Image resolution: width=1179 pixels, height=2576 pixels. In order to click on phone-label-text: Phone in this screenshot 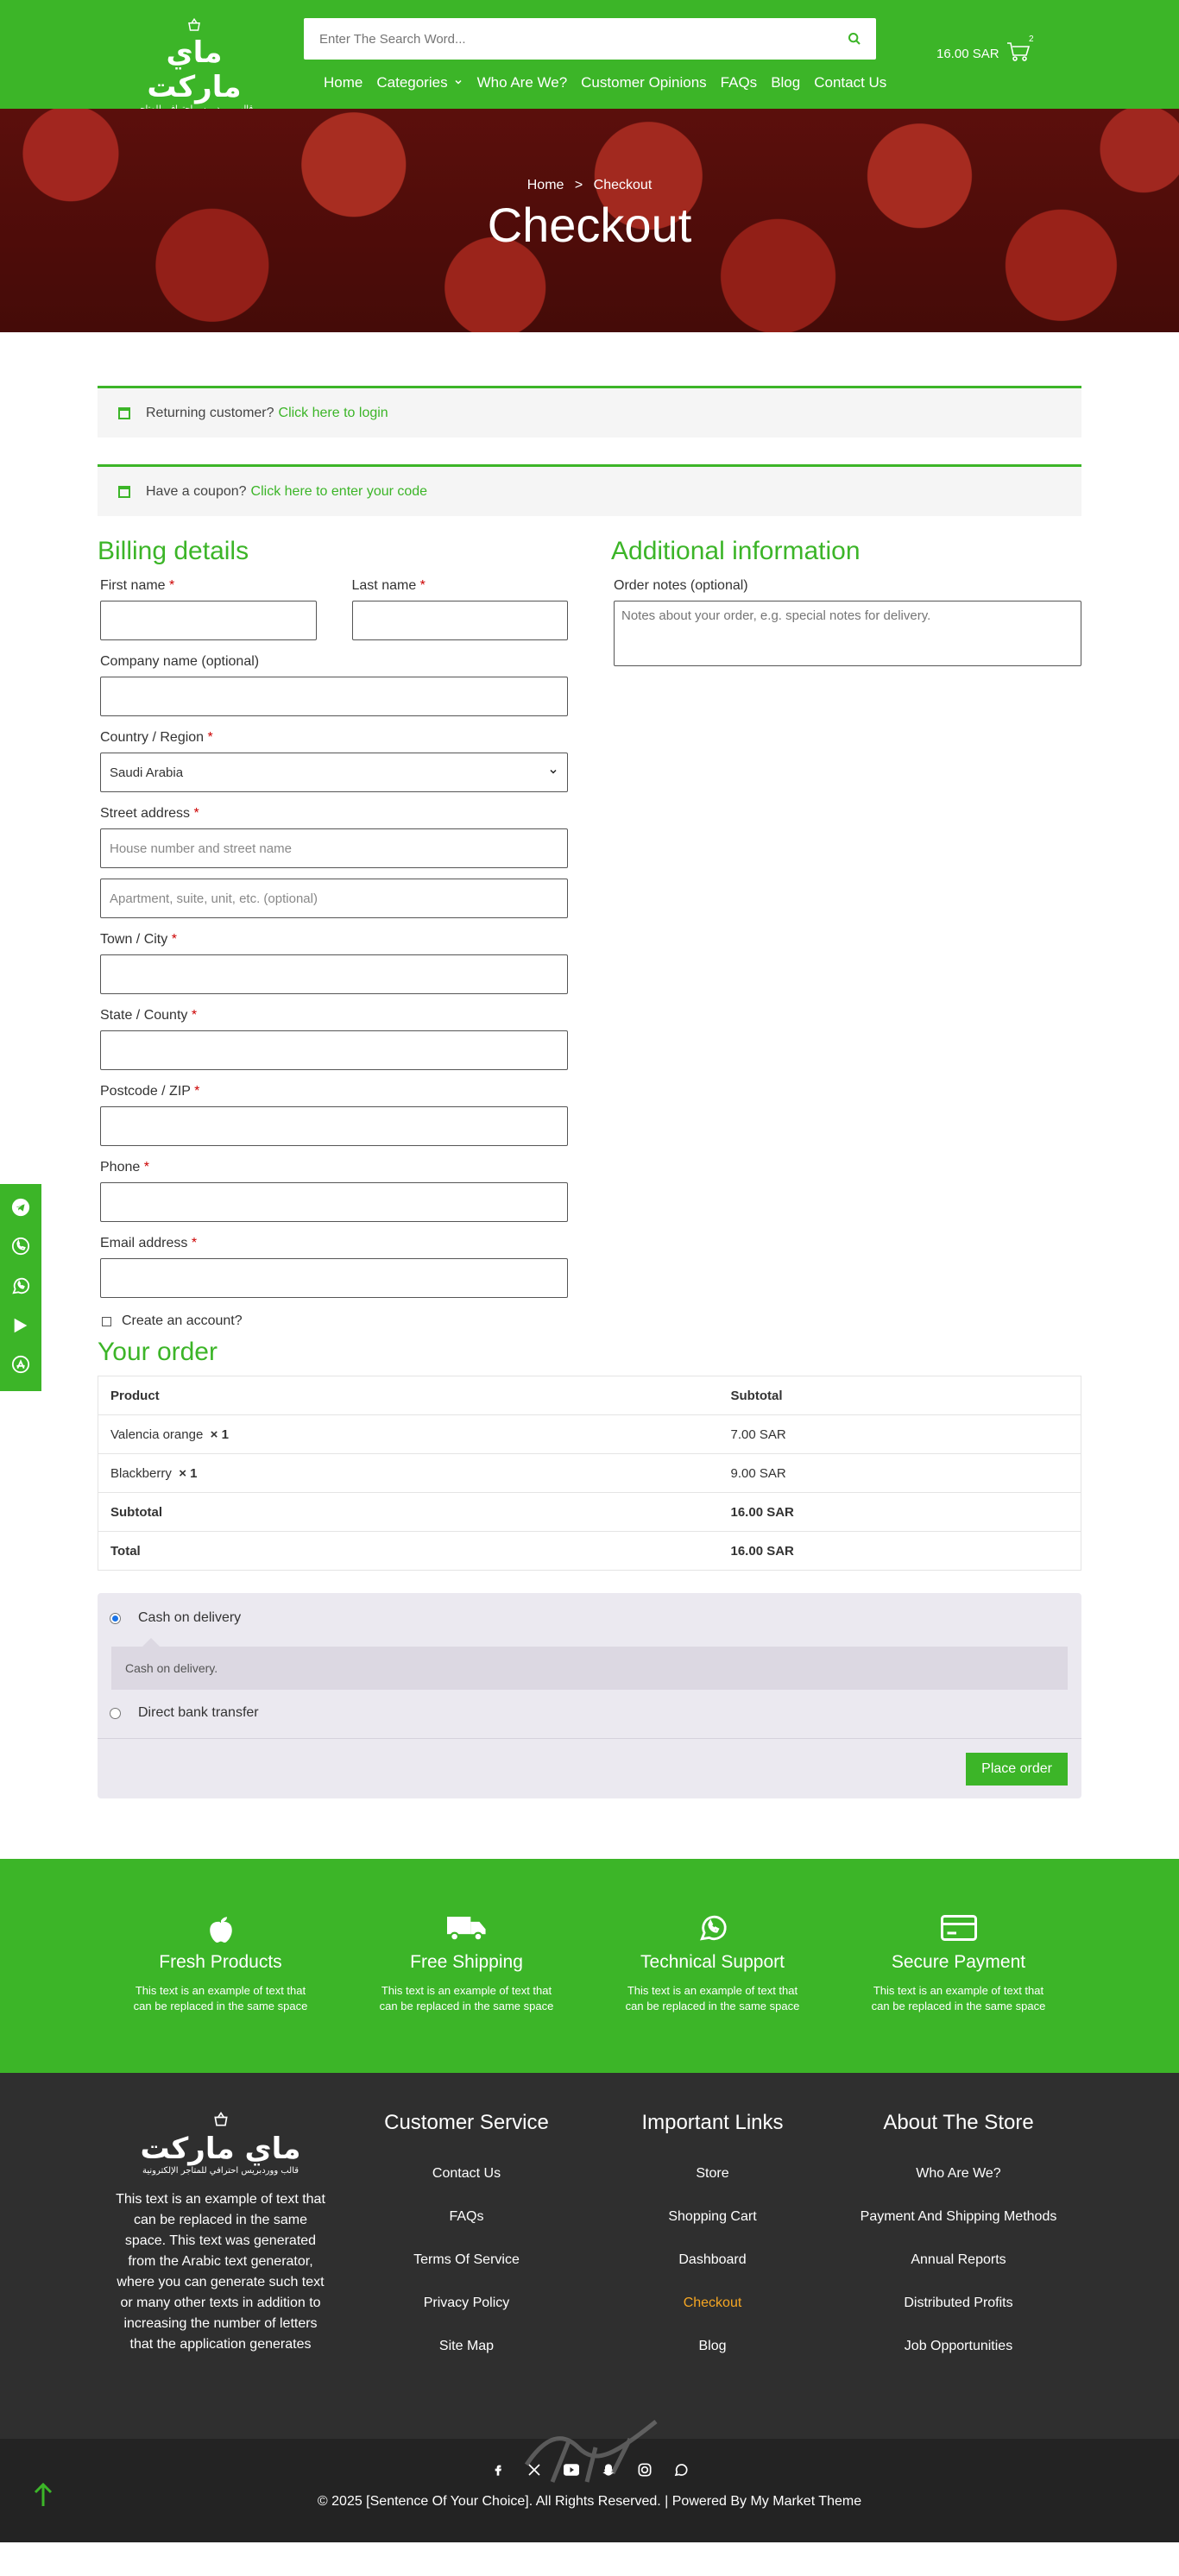, I will do `click(120, 1167)`.